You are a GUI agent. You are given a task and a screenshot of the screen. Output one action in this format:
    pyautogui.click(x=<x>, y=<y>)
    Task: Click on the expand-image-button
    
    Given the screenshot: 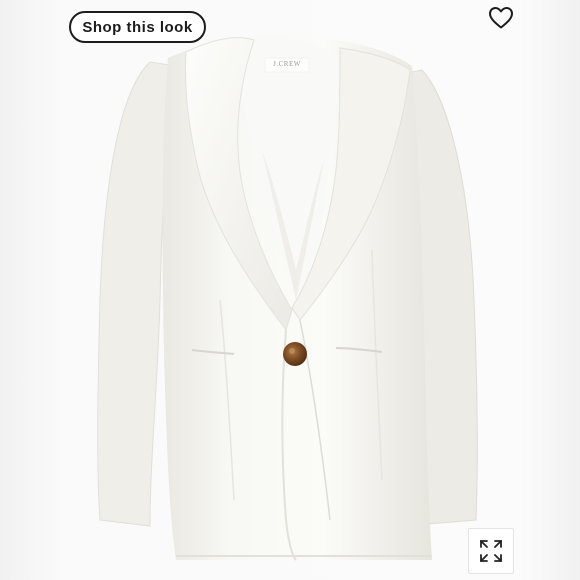 What is the action you would take?
    pyautogui.click(x=491, y=551)
    